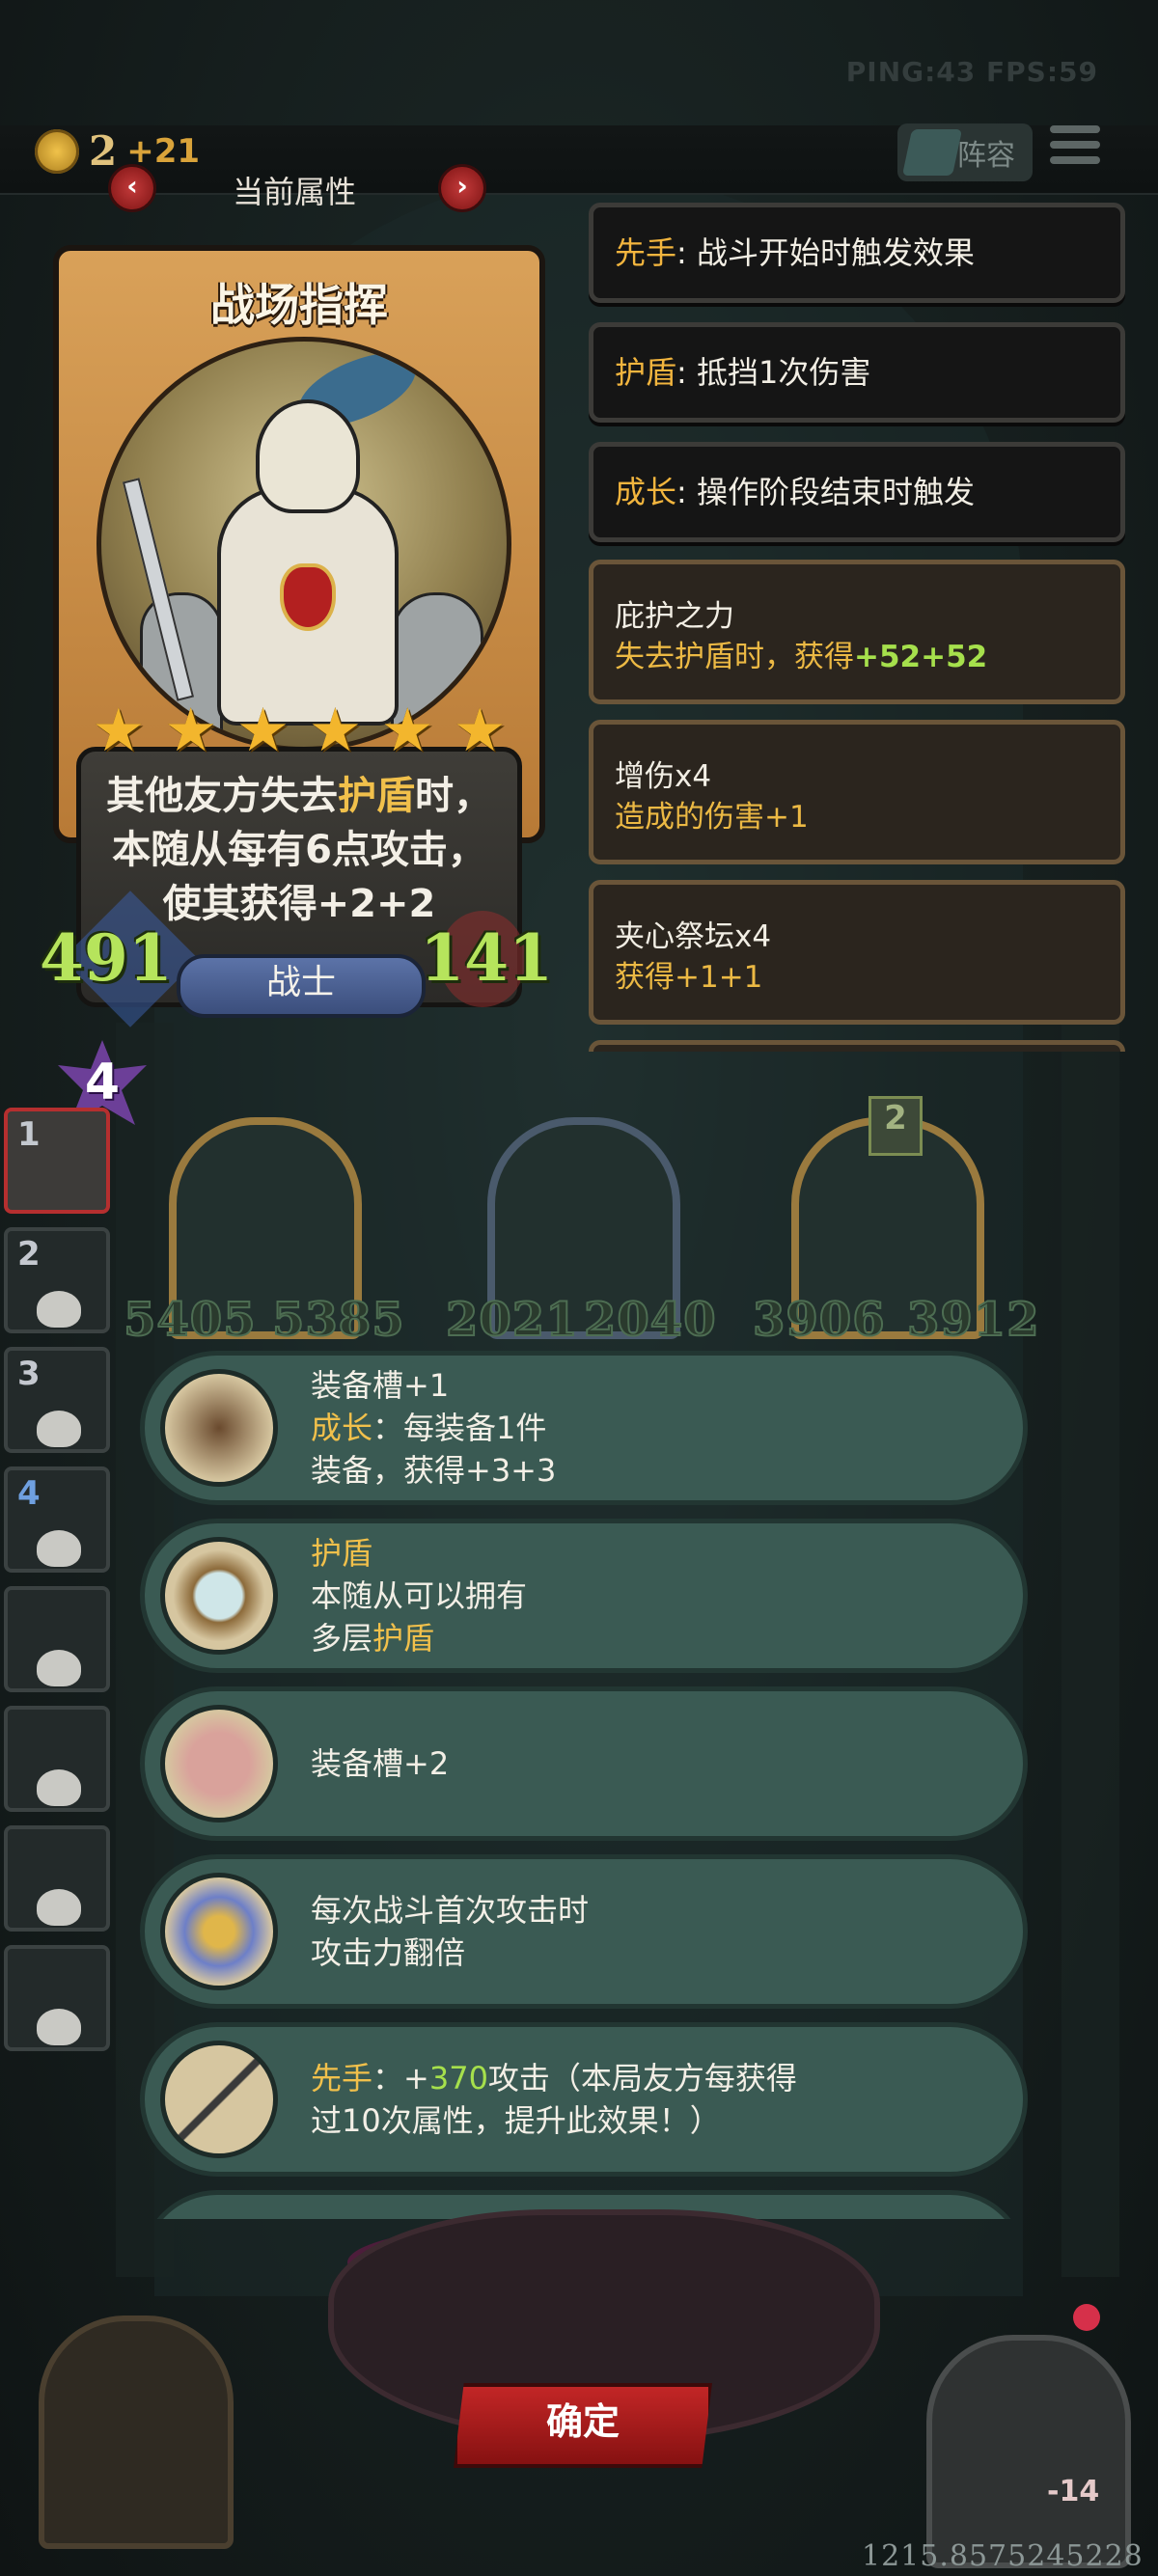  What do you see at coordinates (301, 986) in the screenshot?
I see `hero-class: 战士` at bounding box center [301, 986].